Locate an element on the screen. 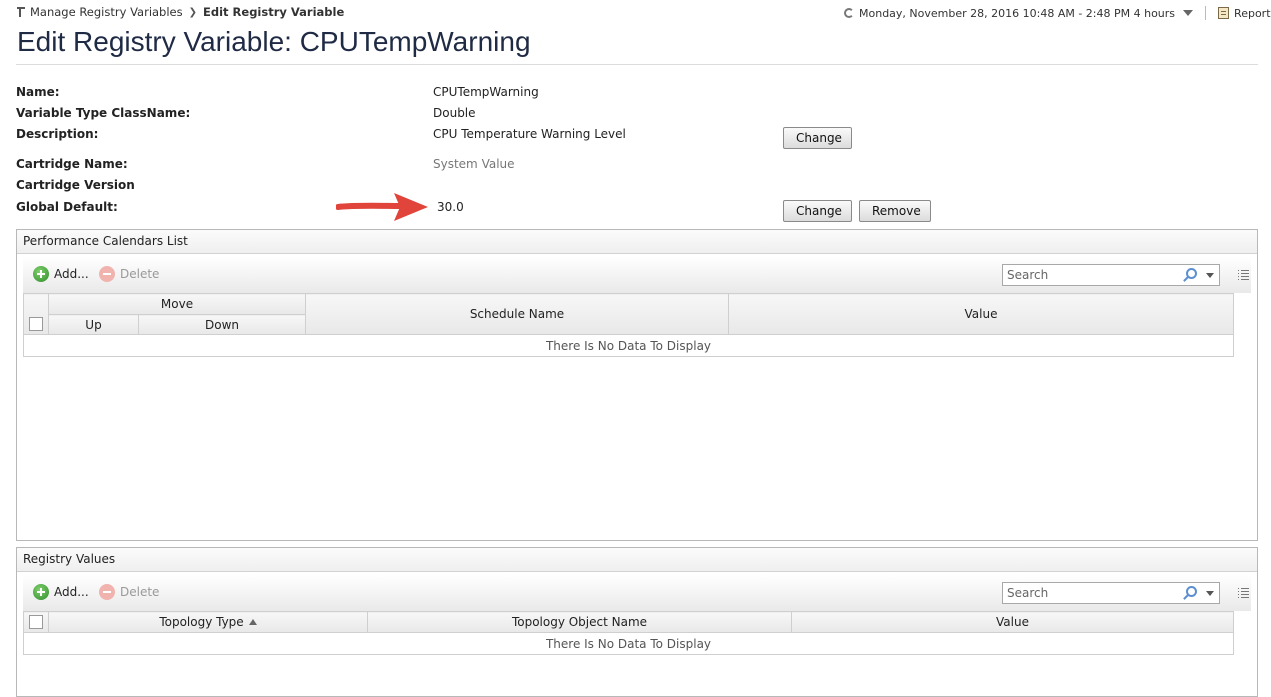  column-header-down: Down is located at coordinates (222, 324).